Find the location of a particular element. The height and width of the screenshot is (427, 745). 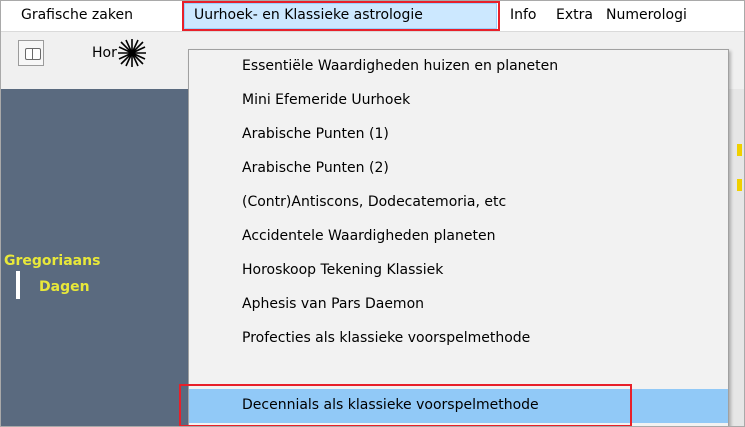

calendar-type-label: Gregoriaans is located at coordinates (52, 261).